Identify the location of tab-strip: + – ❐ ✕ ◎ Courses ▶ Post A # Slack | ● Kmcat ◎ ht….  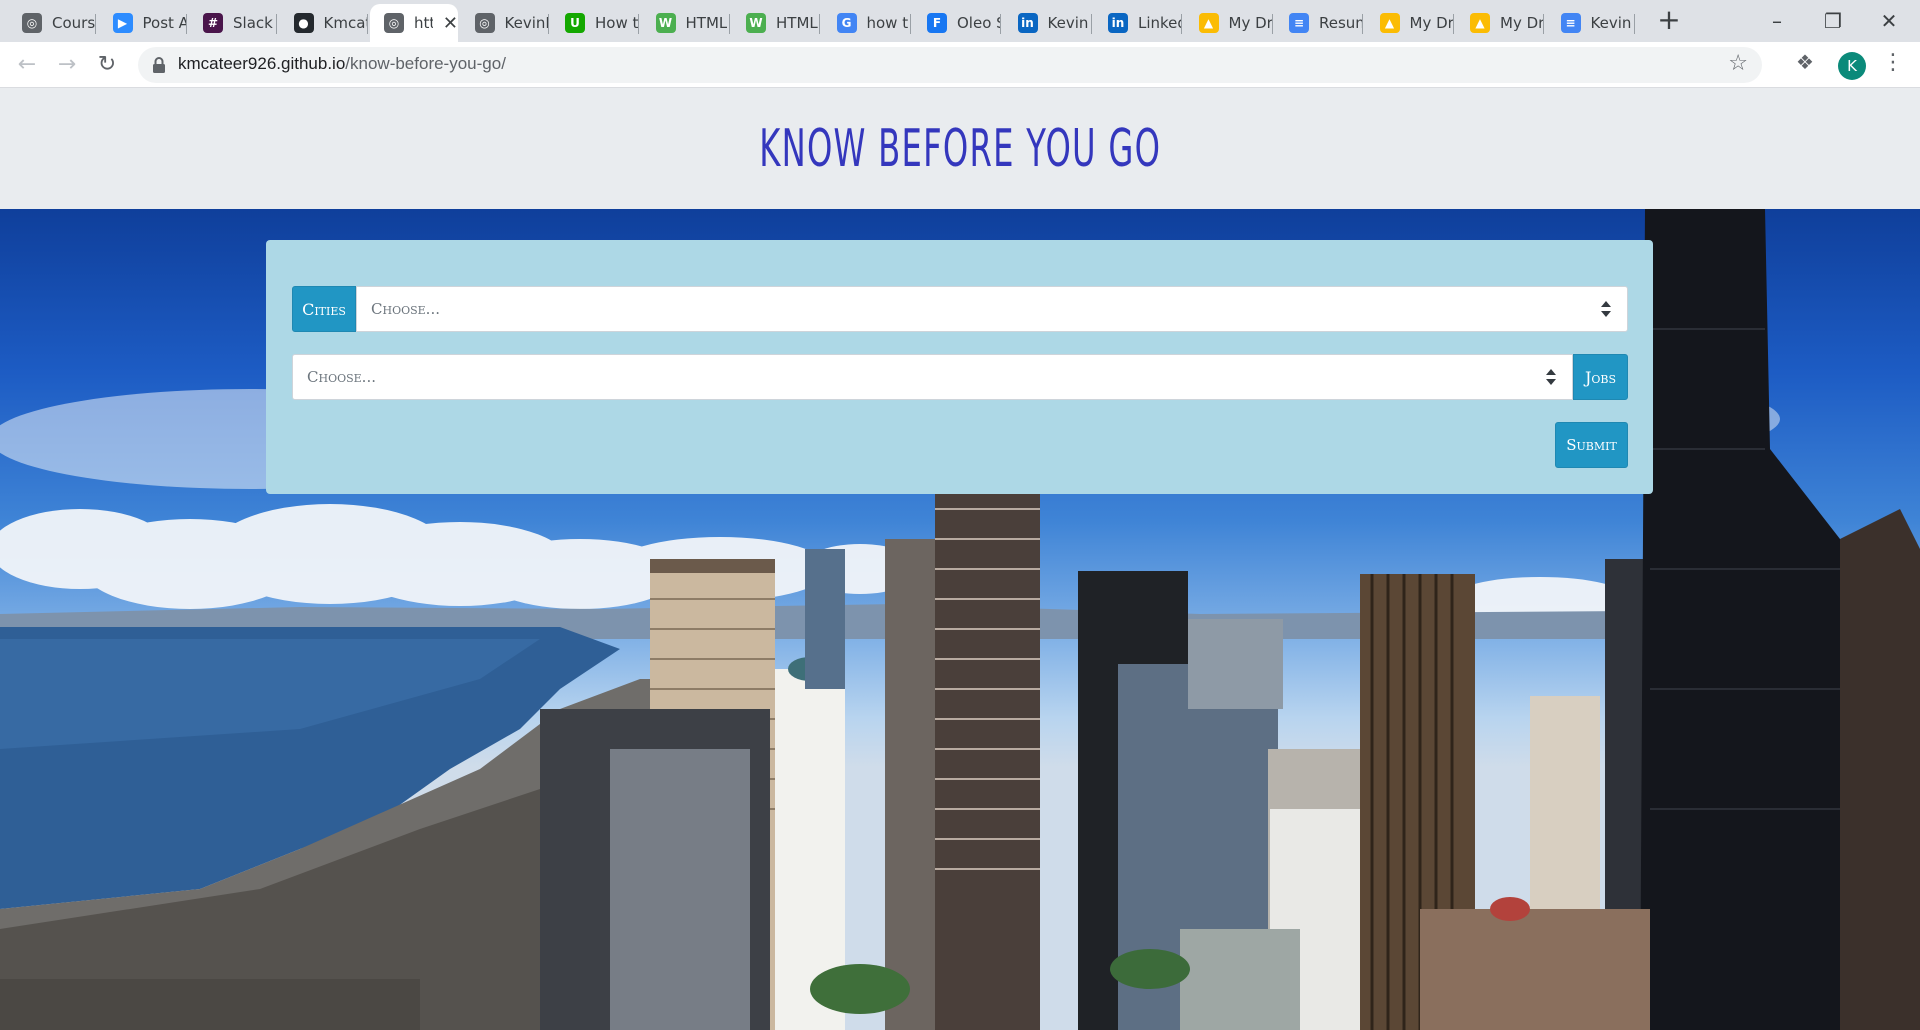
(960, 21).